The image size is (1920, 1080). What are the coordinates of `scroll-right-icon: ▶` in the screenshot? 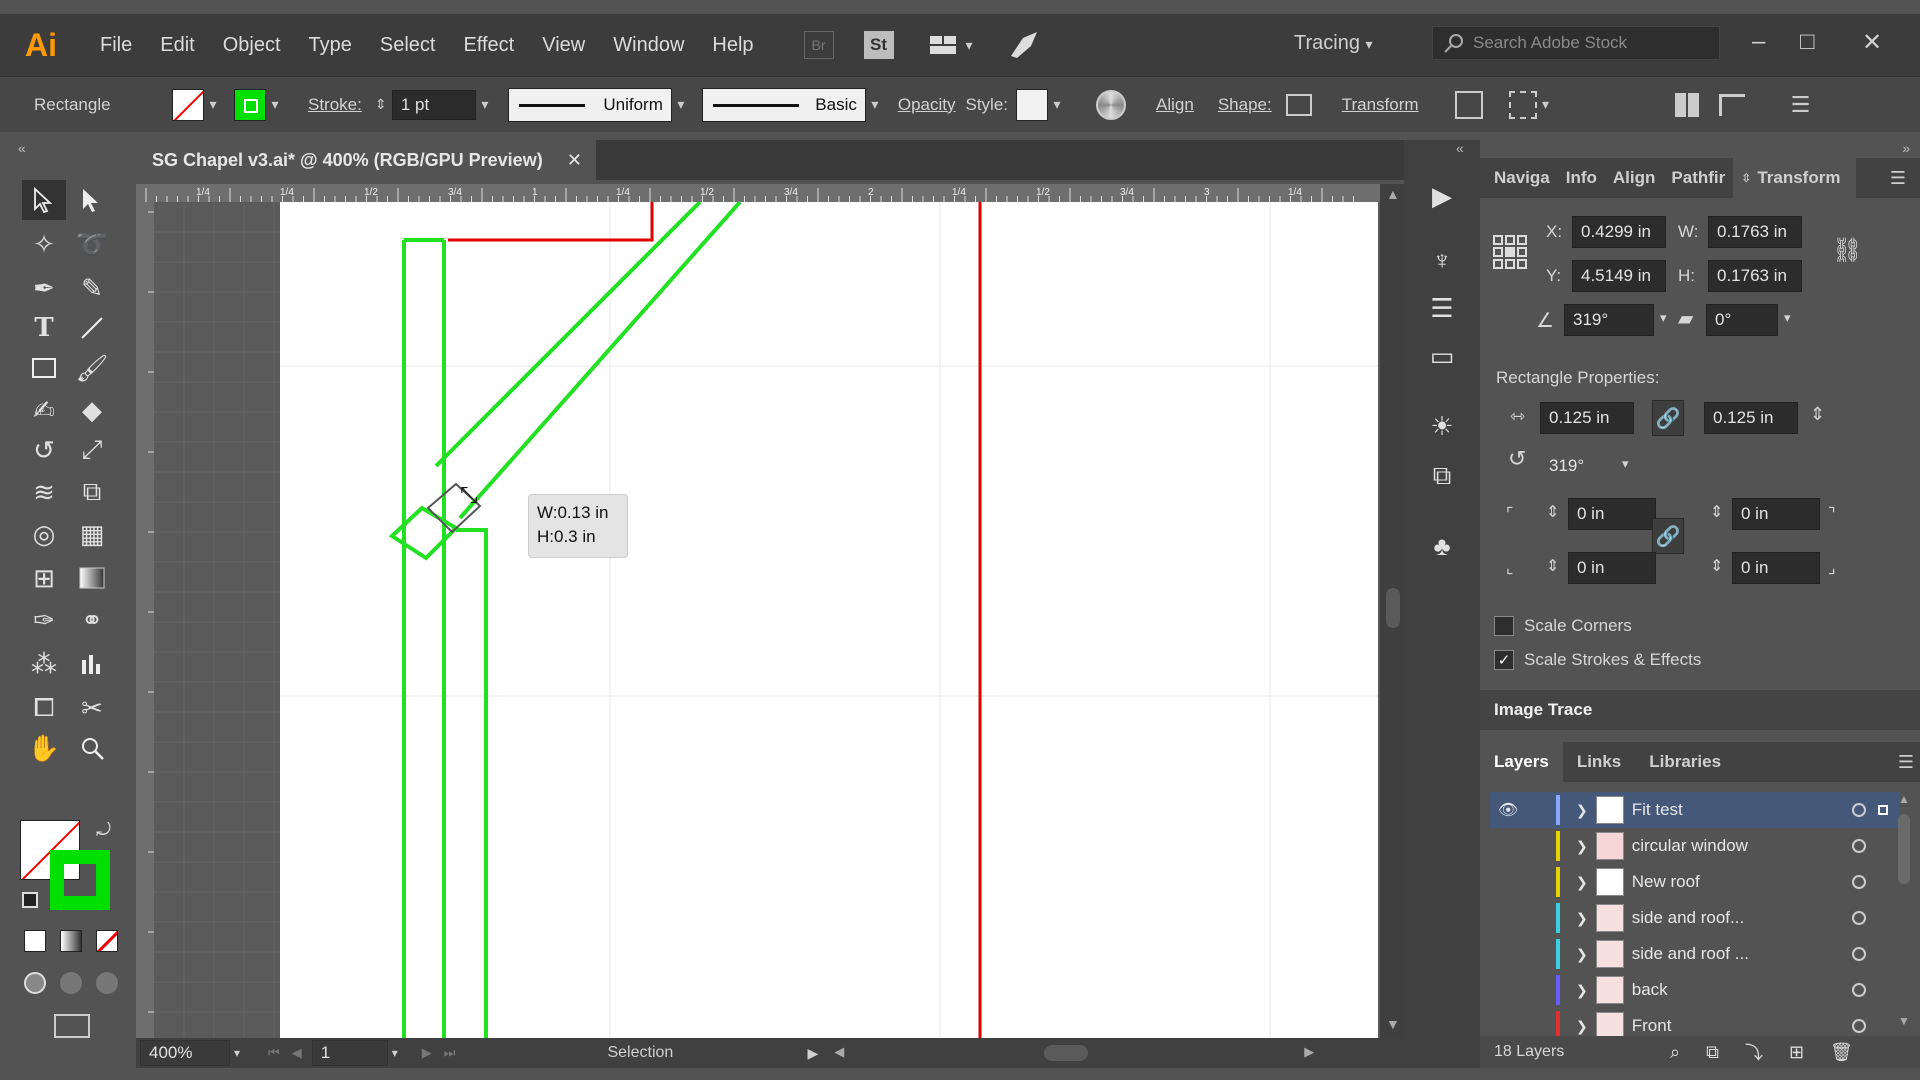 It's located at (1309, 1052).